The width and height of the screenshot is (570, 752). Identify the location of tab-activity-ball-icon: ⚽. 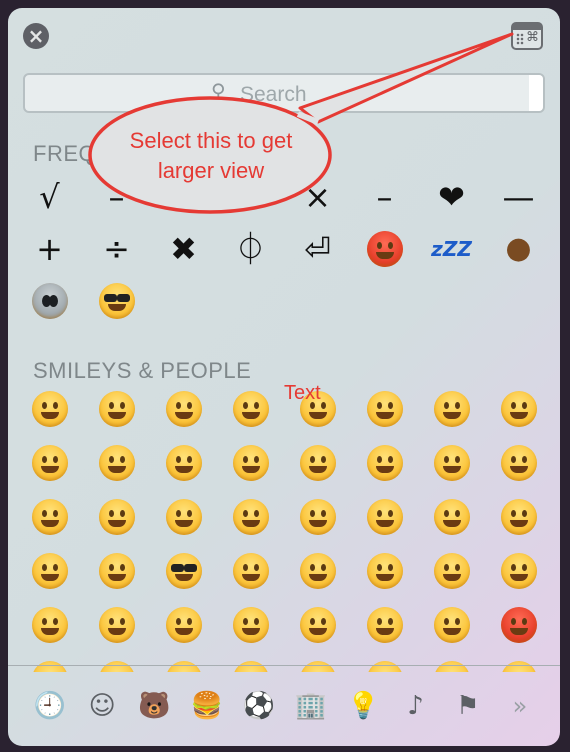
(259, 706).